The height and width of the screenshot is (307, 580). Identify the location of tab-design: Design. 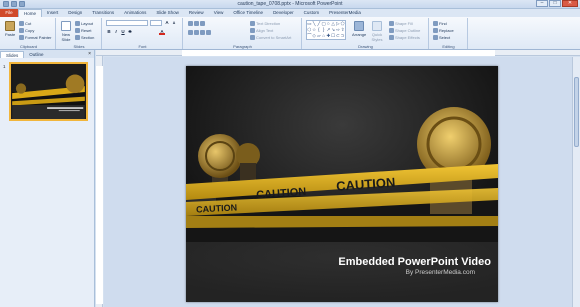
(75, 13).